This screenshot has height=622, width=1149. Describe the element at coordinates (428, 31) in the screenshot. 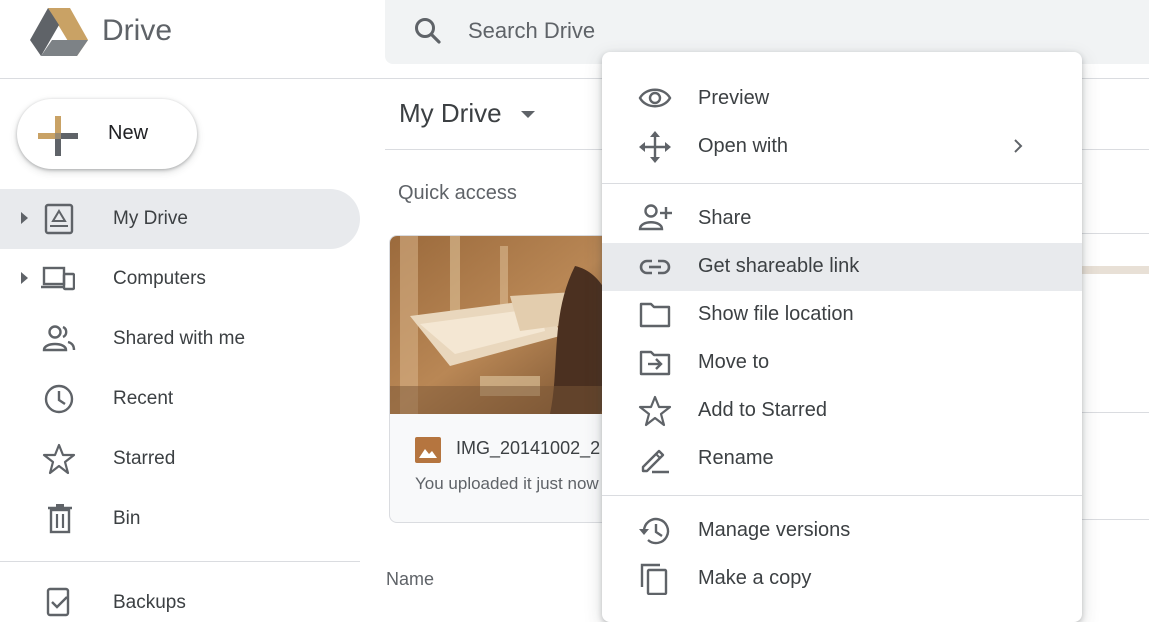

I see `search-icon` at that location.